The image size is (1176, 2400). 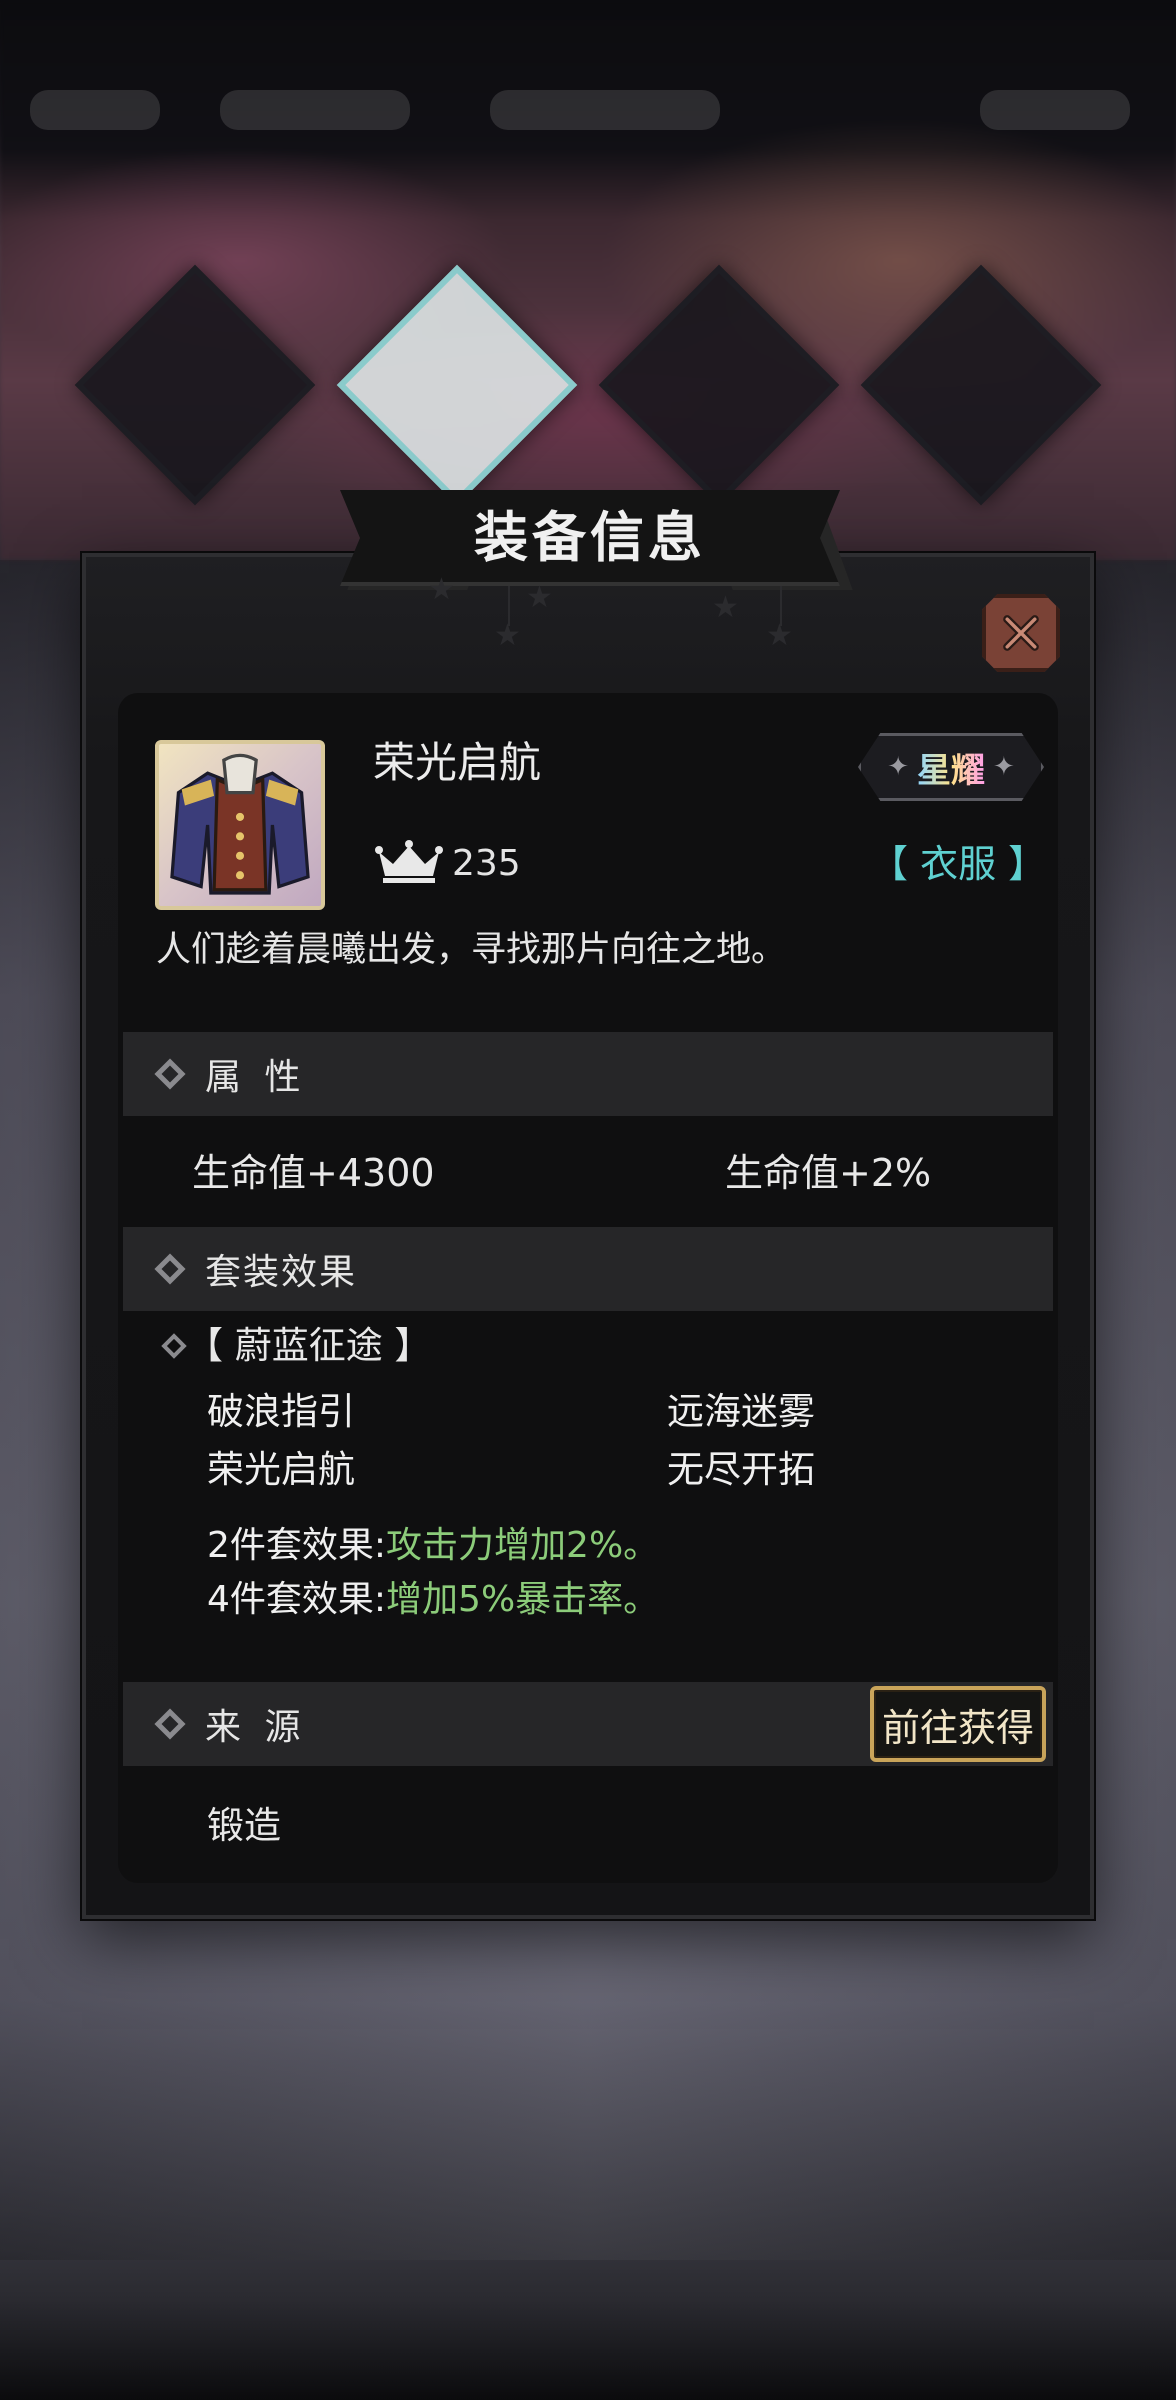 What do you see at coordinates (244, 1825) in the screenshot?
I see `source-value: 锻造` at bounding box center [244, 1825].